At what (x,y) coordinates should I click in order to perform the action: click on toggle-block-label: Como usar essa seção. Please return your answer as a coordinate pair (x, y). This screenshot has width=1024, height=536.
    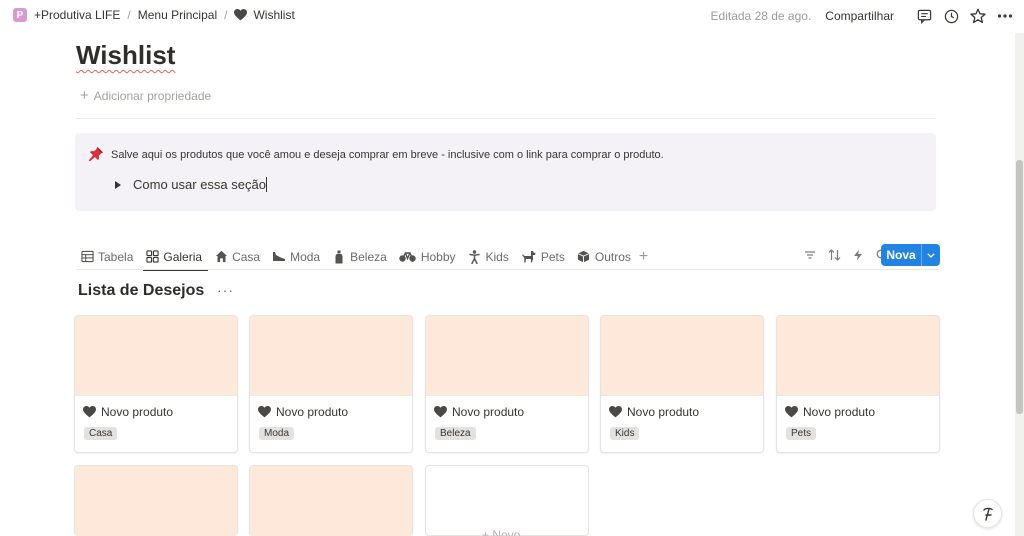
    Looking at the image, I should click on (200, 184).